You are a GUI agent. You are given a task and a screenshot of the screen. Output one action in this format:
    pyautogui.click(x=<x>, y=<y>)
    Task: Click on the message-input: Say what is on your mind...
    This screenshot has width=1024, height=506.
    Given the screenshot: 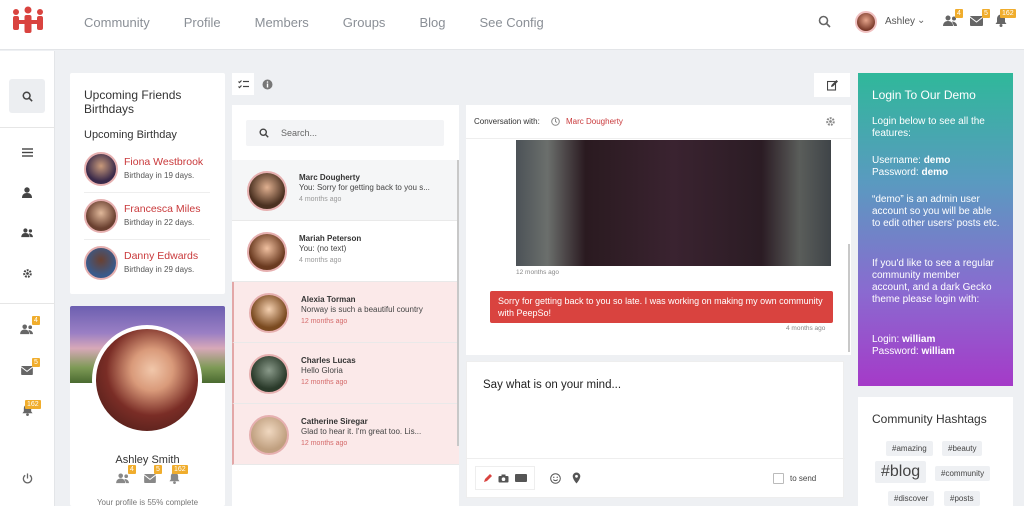 What is the action you would take?
    pyautogui.click(x=552, y=385)
    